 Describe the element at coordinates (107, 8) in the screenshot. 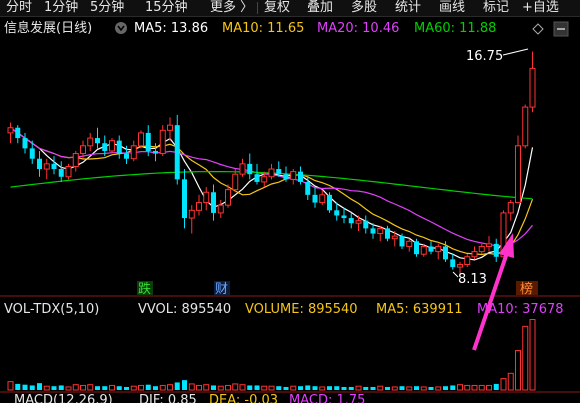

I see `tab-5min: 5分钟` at that location.